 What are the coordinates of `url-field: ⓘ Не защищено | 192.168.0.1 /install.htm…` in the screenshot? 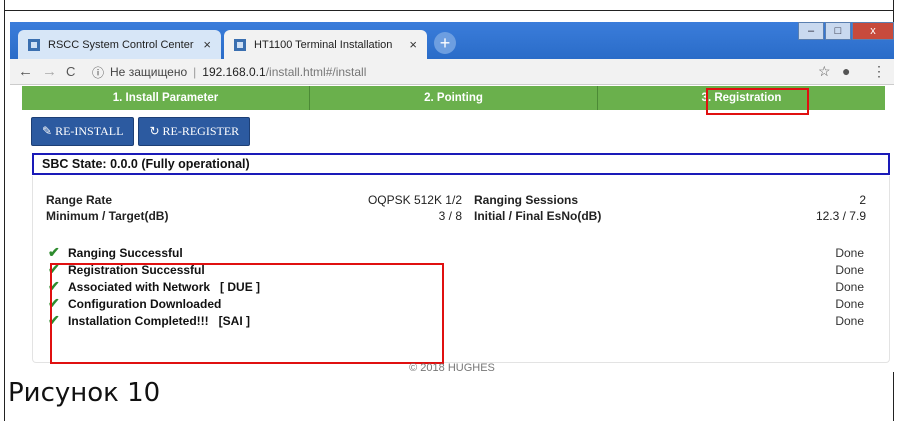 It's located at (229, 72).